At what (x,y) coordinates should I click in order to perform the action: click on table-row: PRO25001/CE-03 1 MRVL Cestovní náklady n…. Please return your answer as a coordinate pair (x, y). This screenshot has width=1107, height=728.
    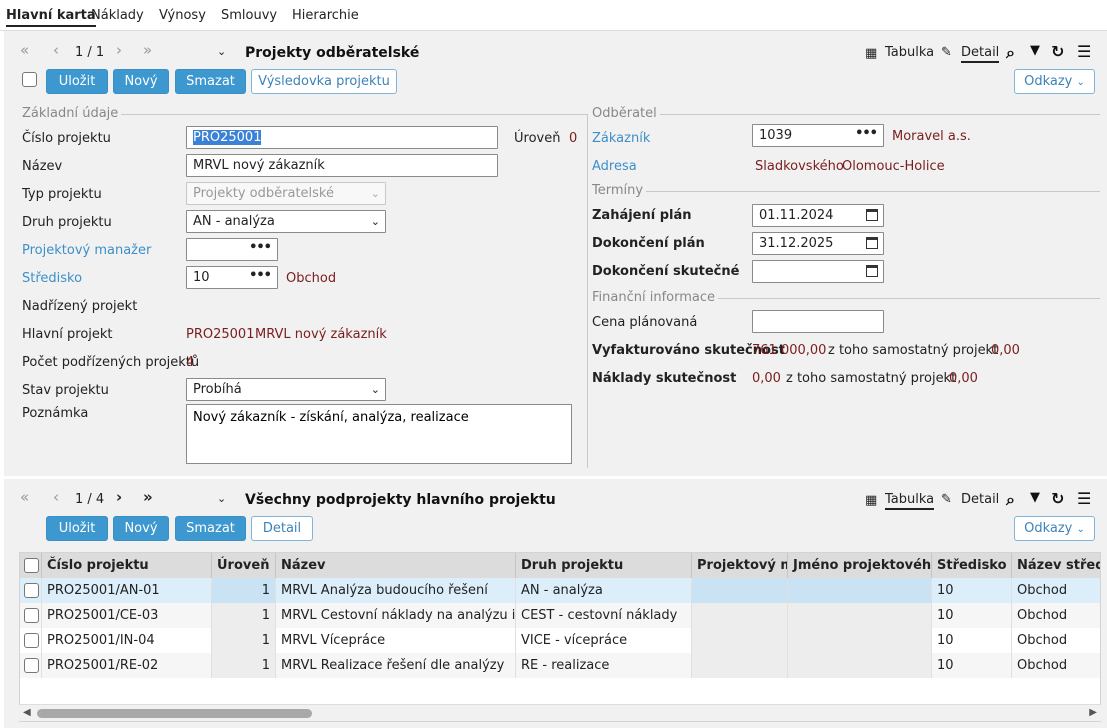
    Looking at the image, I should click on (560, 615).